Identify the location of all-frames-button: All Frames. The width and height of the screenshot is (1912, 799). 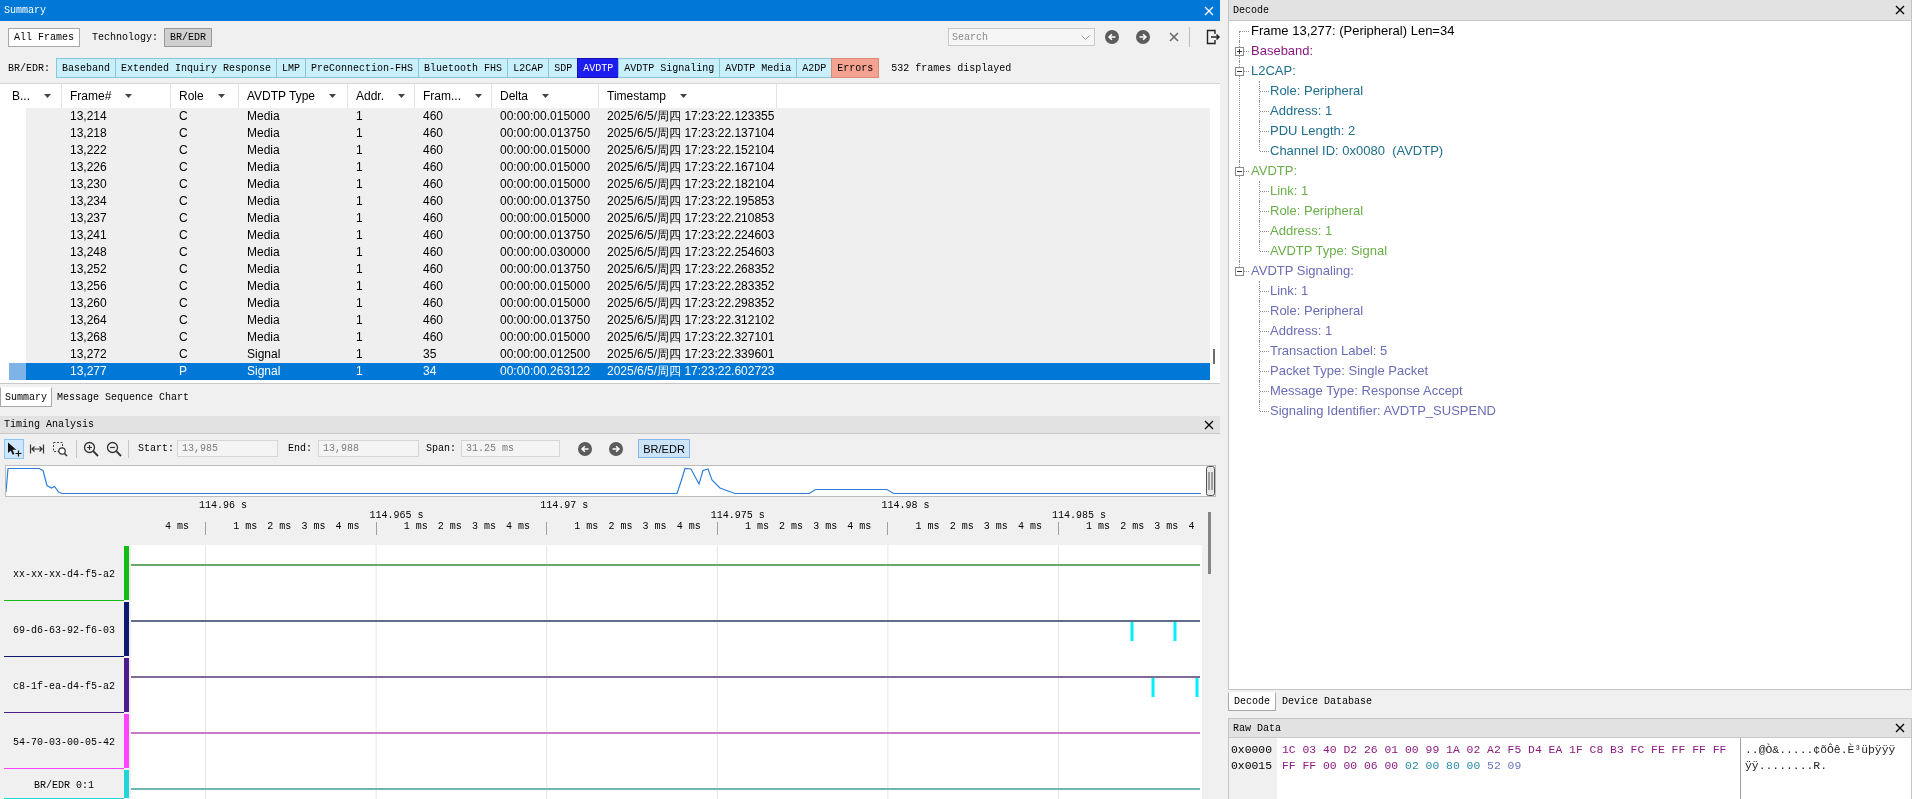
(44, 37).